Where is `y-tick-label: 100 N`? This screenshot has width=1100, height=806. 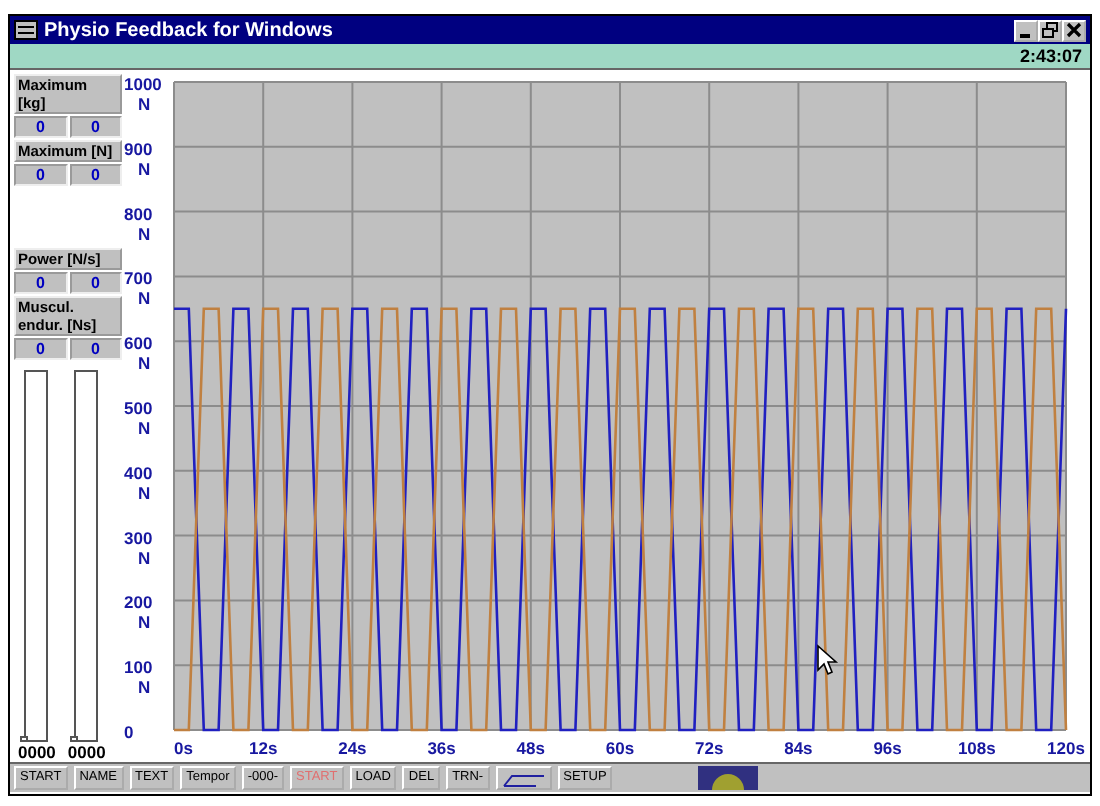
y-tick-label: 100 N is located at coordinates (138, 677).